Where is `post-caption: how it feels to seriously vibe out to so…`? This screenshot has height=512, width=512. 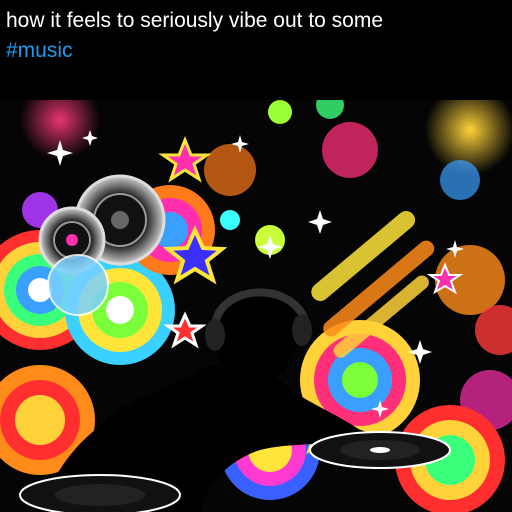 post-caption: how it feels to seriously vibe out to so… is located at coordinates (256, 36).